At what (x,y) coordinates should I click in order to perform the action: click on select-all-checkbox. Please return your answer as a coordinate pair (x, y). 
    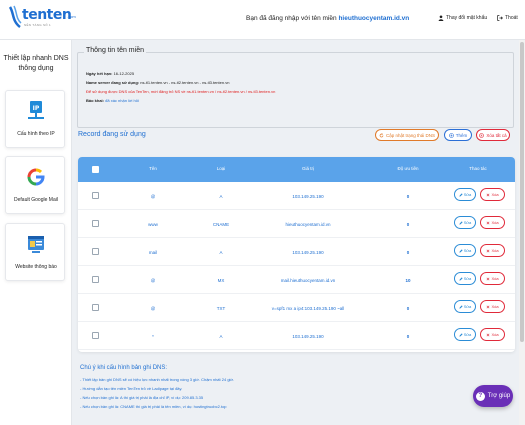
    Looking at the image, I should click on (95, 169).